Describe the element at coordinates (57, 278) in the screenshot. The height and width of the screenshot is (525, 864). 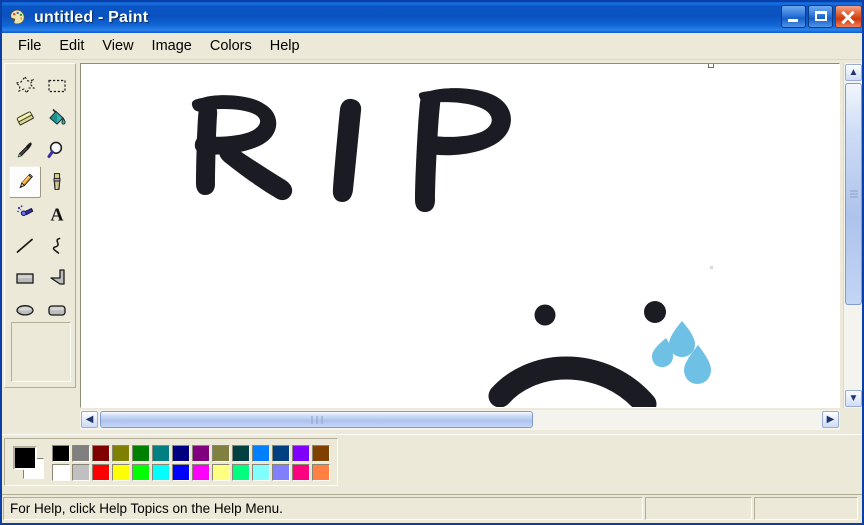
I see `tool-polygon` at that location.